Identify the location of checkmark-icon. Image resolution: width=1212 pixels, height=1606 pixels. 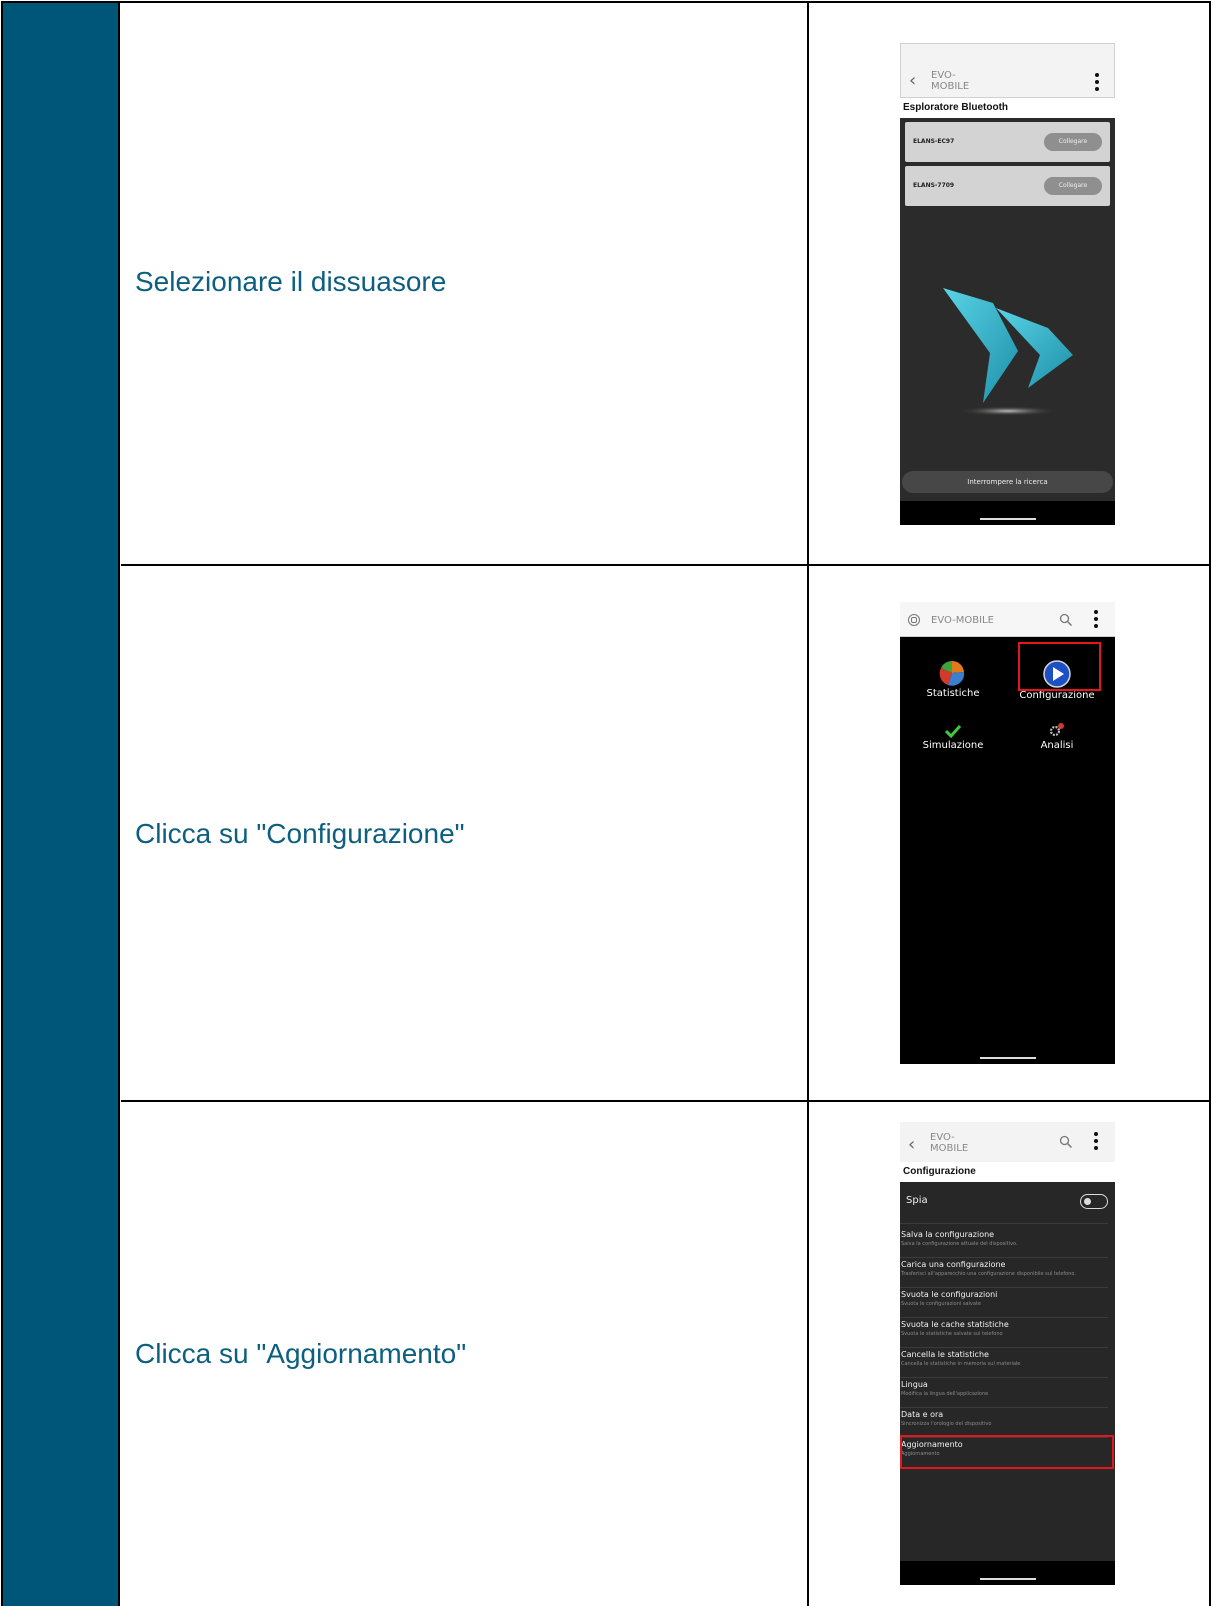
(953, 731).